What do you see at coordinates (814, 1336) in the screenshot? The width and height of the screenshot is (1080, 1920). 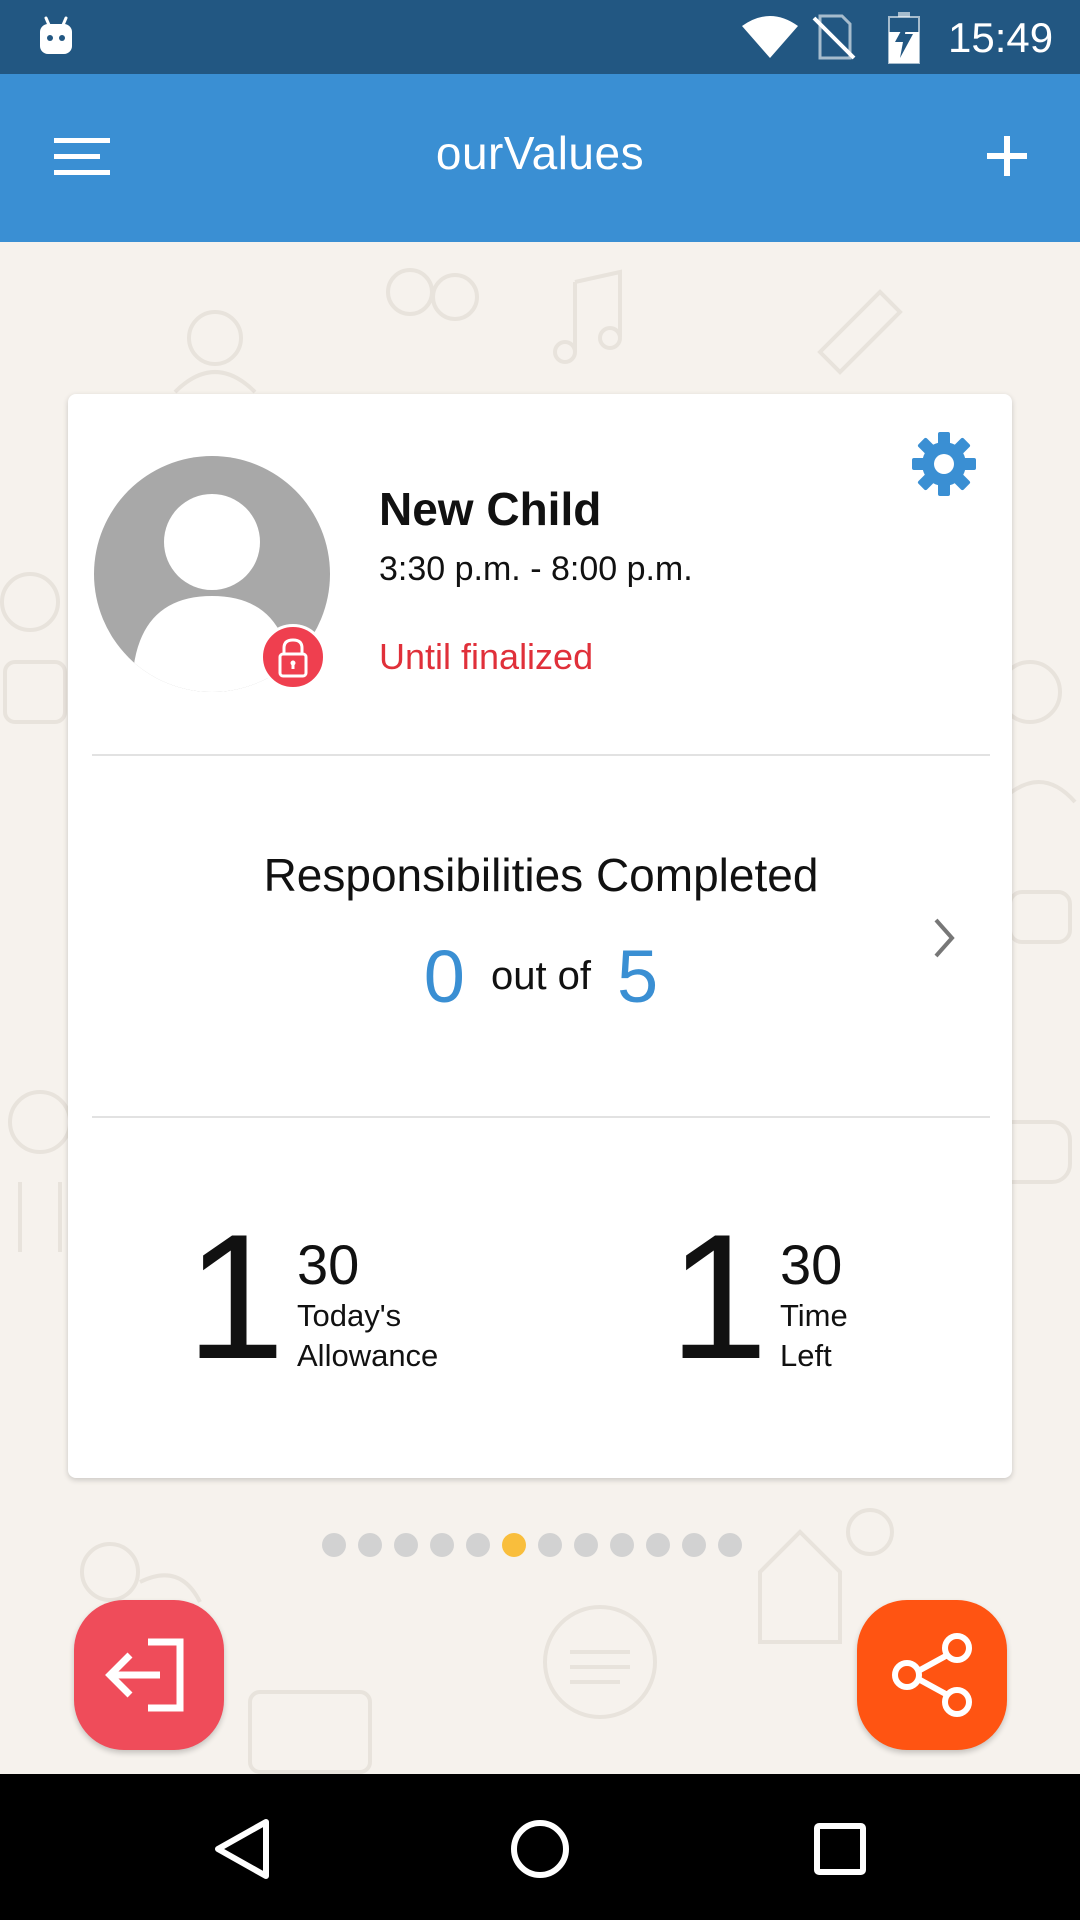 I see `time-left-label: Time Left` at bounding box center [814, 1336].